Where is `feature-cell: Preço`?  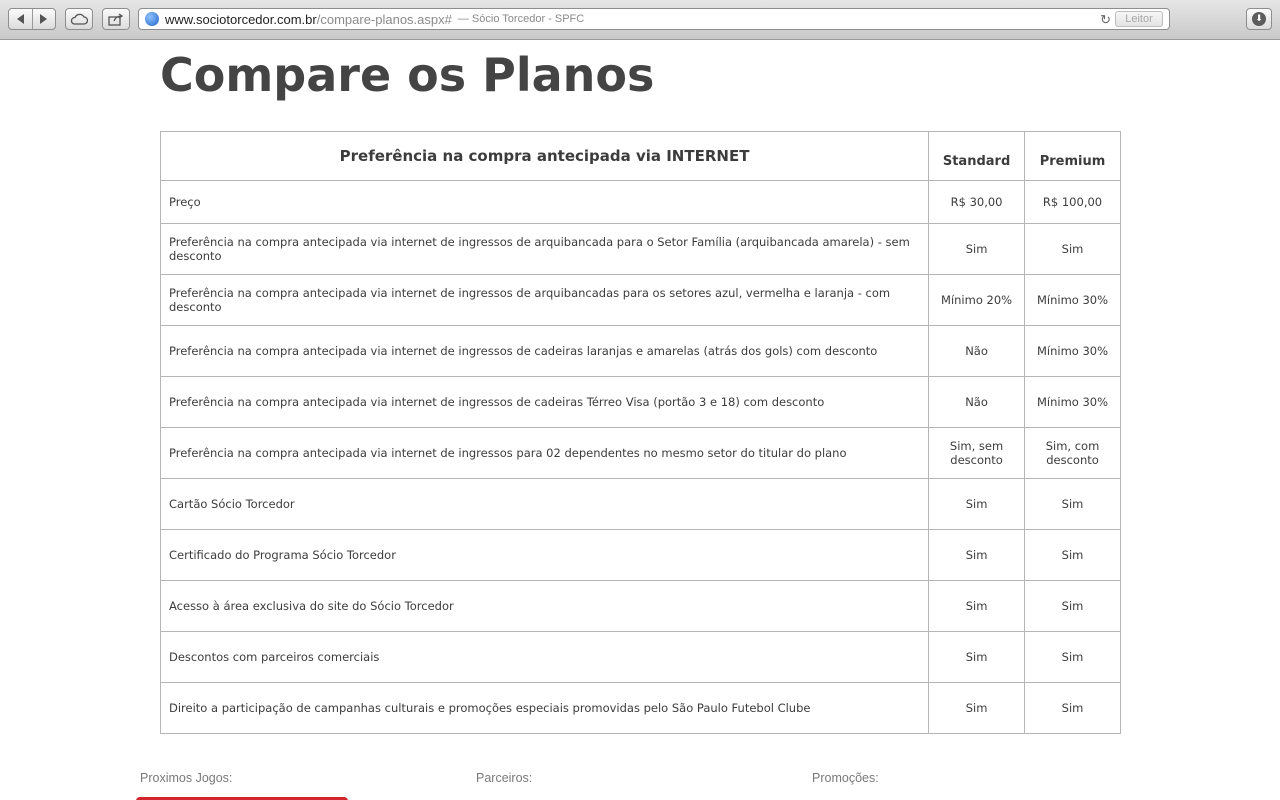
feature-cell: Preço is located at coordinates (544, 202).